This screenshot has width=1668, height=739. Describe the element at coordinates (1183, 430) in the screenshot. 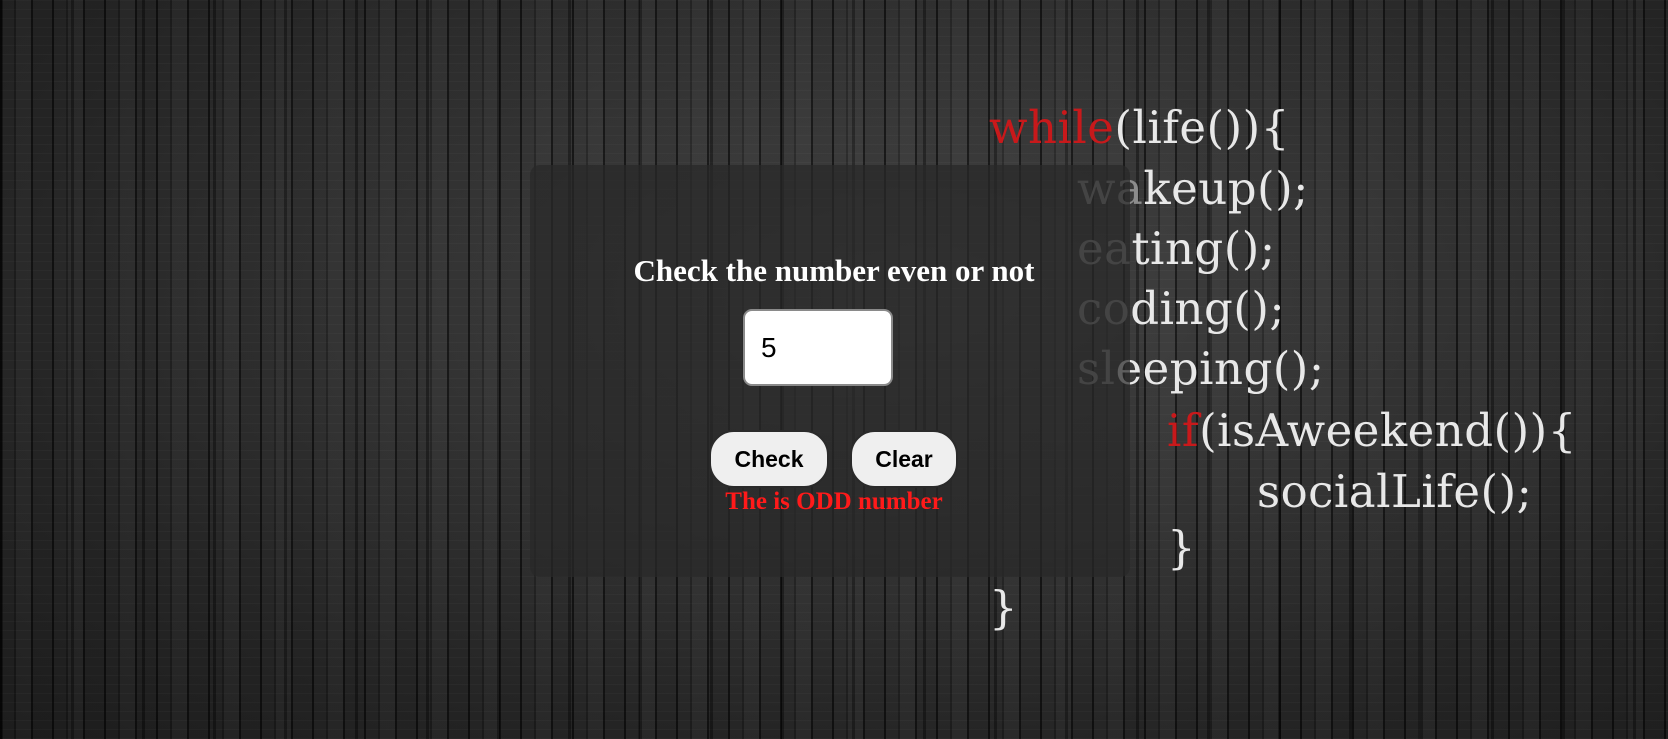

I see `code-keyword: if` at that location.